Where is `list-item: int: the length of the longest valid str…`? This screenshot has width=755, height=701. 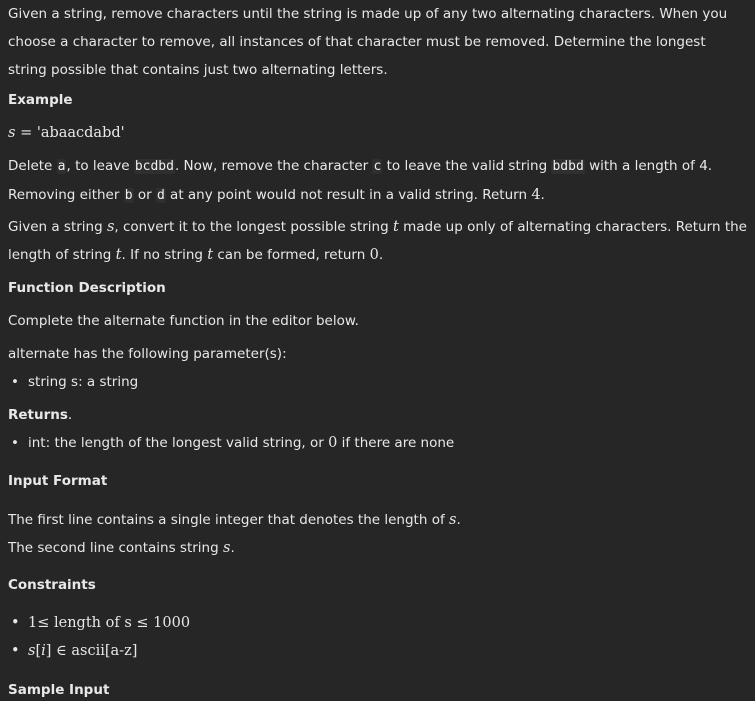 list-item: int: the length of the longest valid str… is located at coordinates (377, 443).